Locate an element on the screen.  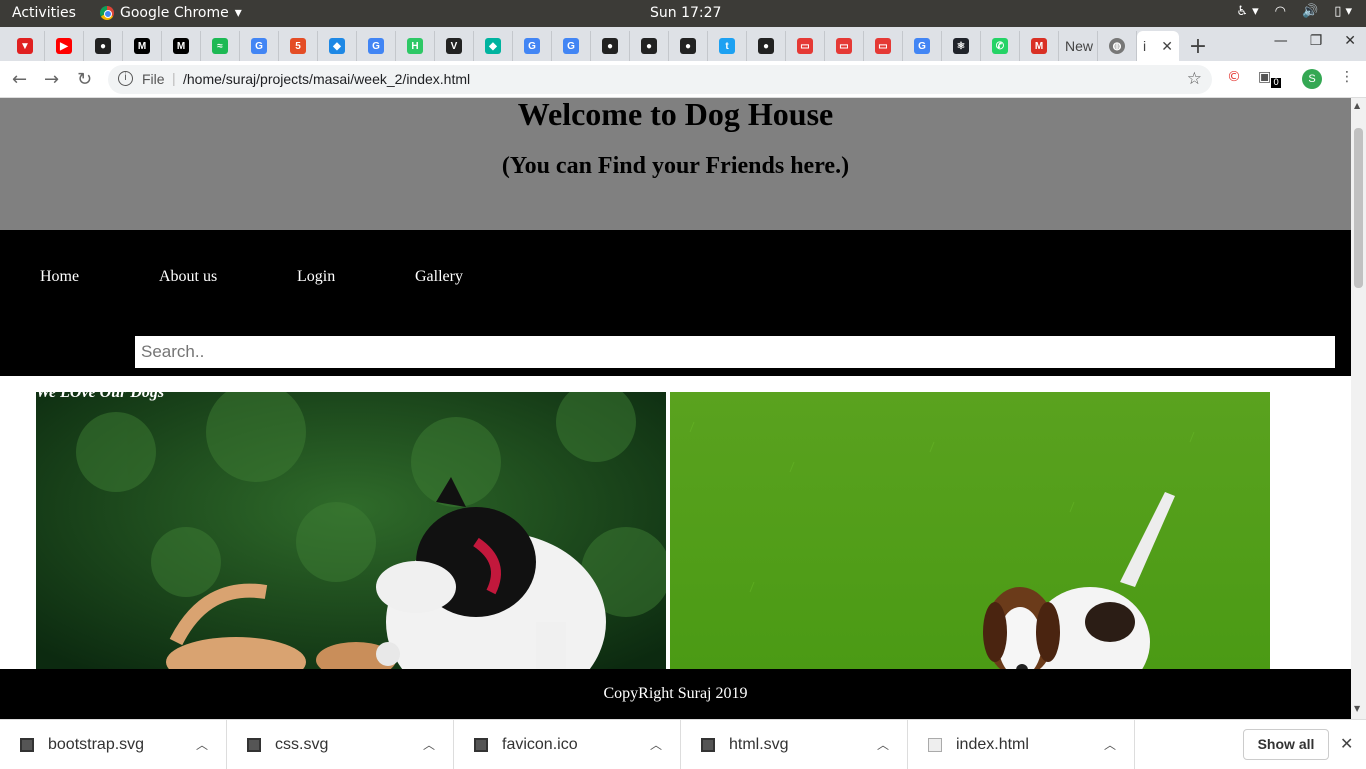
wifi-icon: ◠ is located at coordinates (1280, 11).